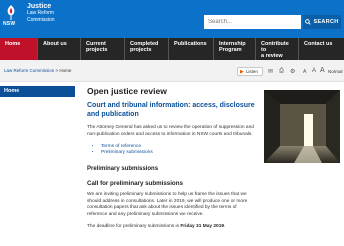  Describe the element at coordinates (322, 70) in the screenshot. I see `text-increase-icon: A` at that location.